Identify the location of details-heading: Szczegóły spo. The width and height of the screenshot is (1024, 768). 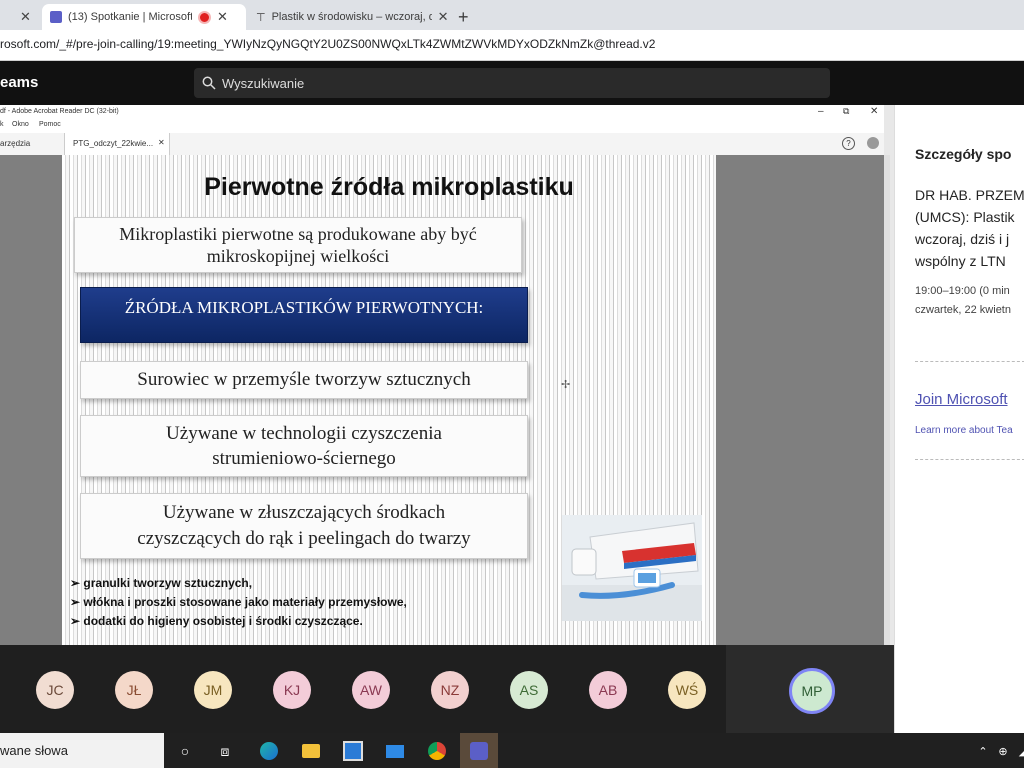
(963, 154).